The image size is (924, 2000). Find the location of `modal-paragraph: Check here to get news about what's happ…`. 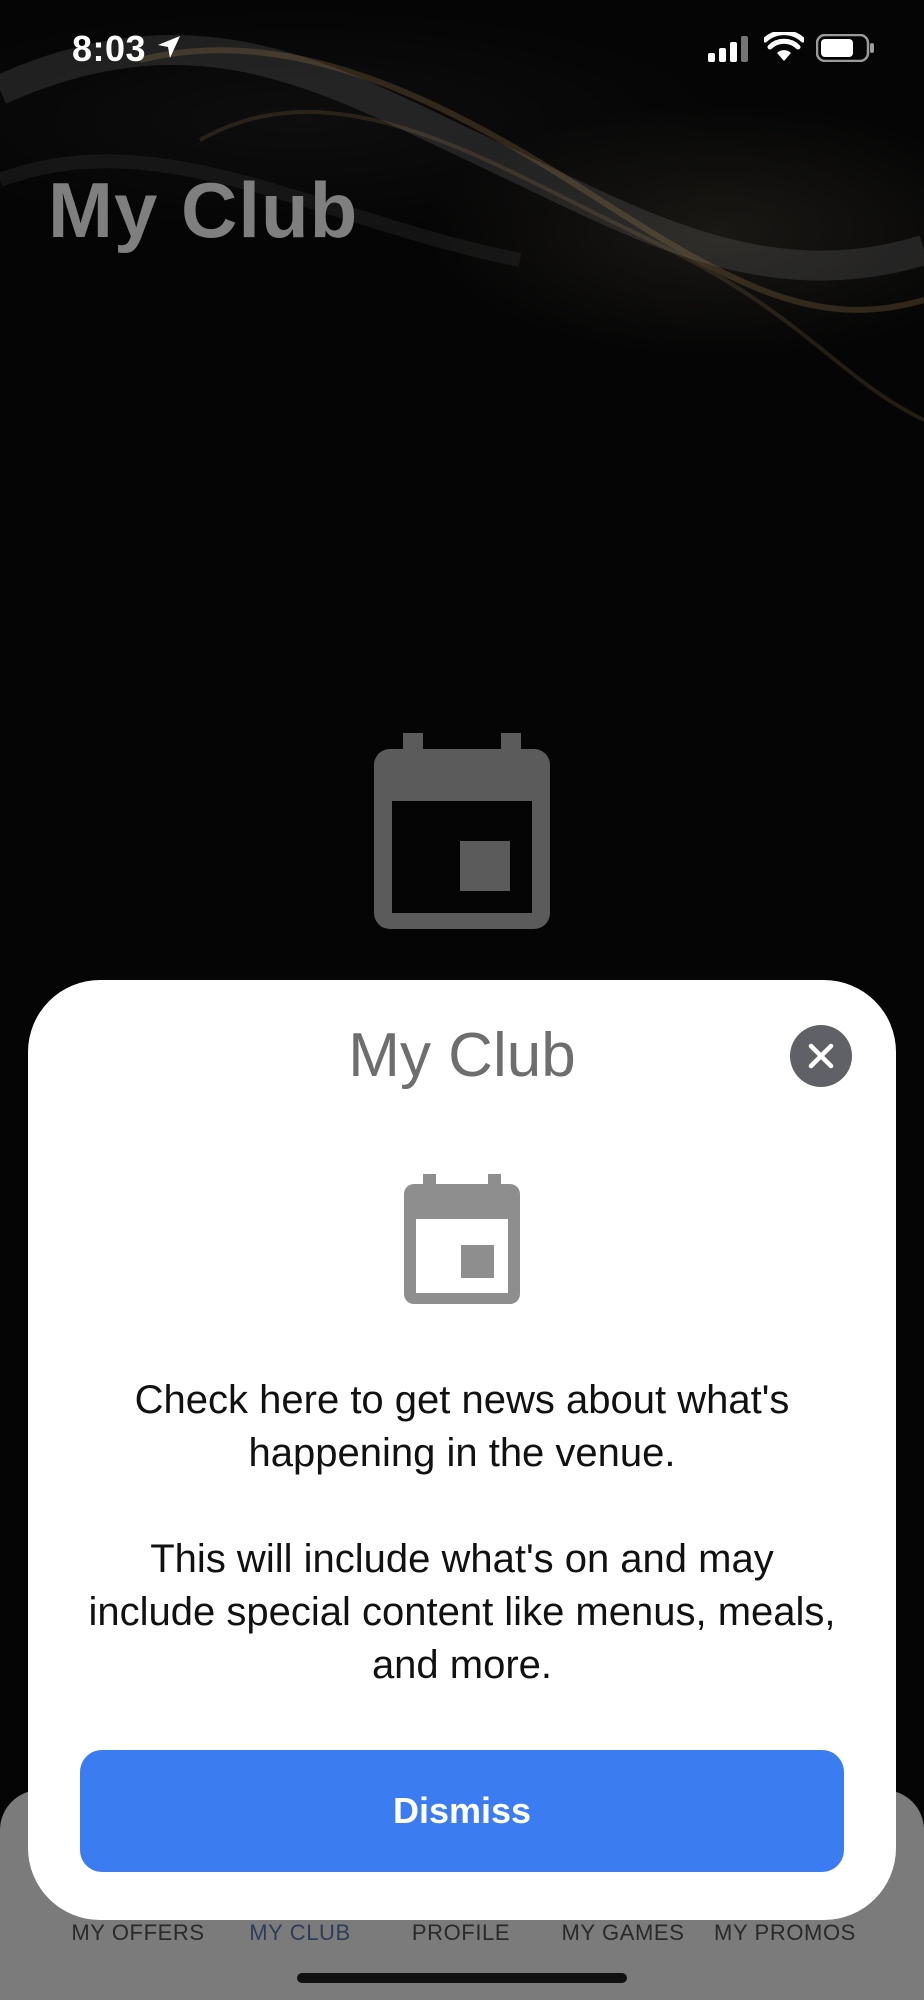

modal-paragraph: Check here to get news about what's happ… is located at coordinates (462, 1426).